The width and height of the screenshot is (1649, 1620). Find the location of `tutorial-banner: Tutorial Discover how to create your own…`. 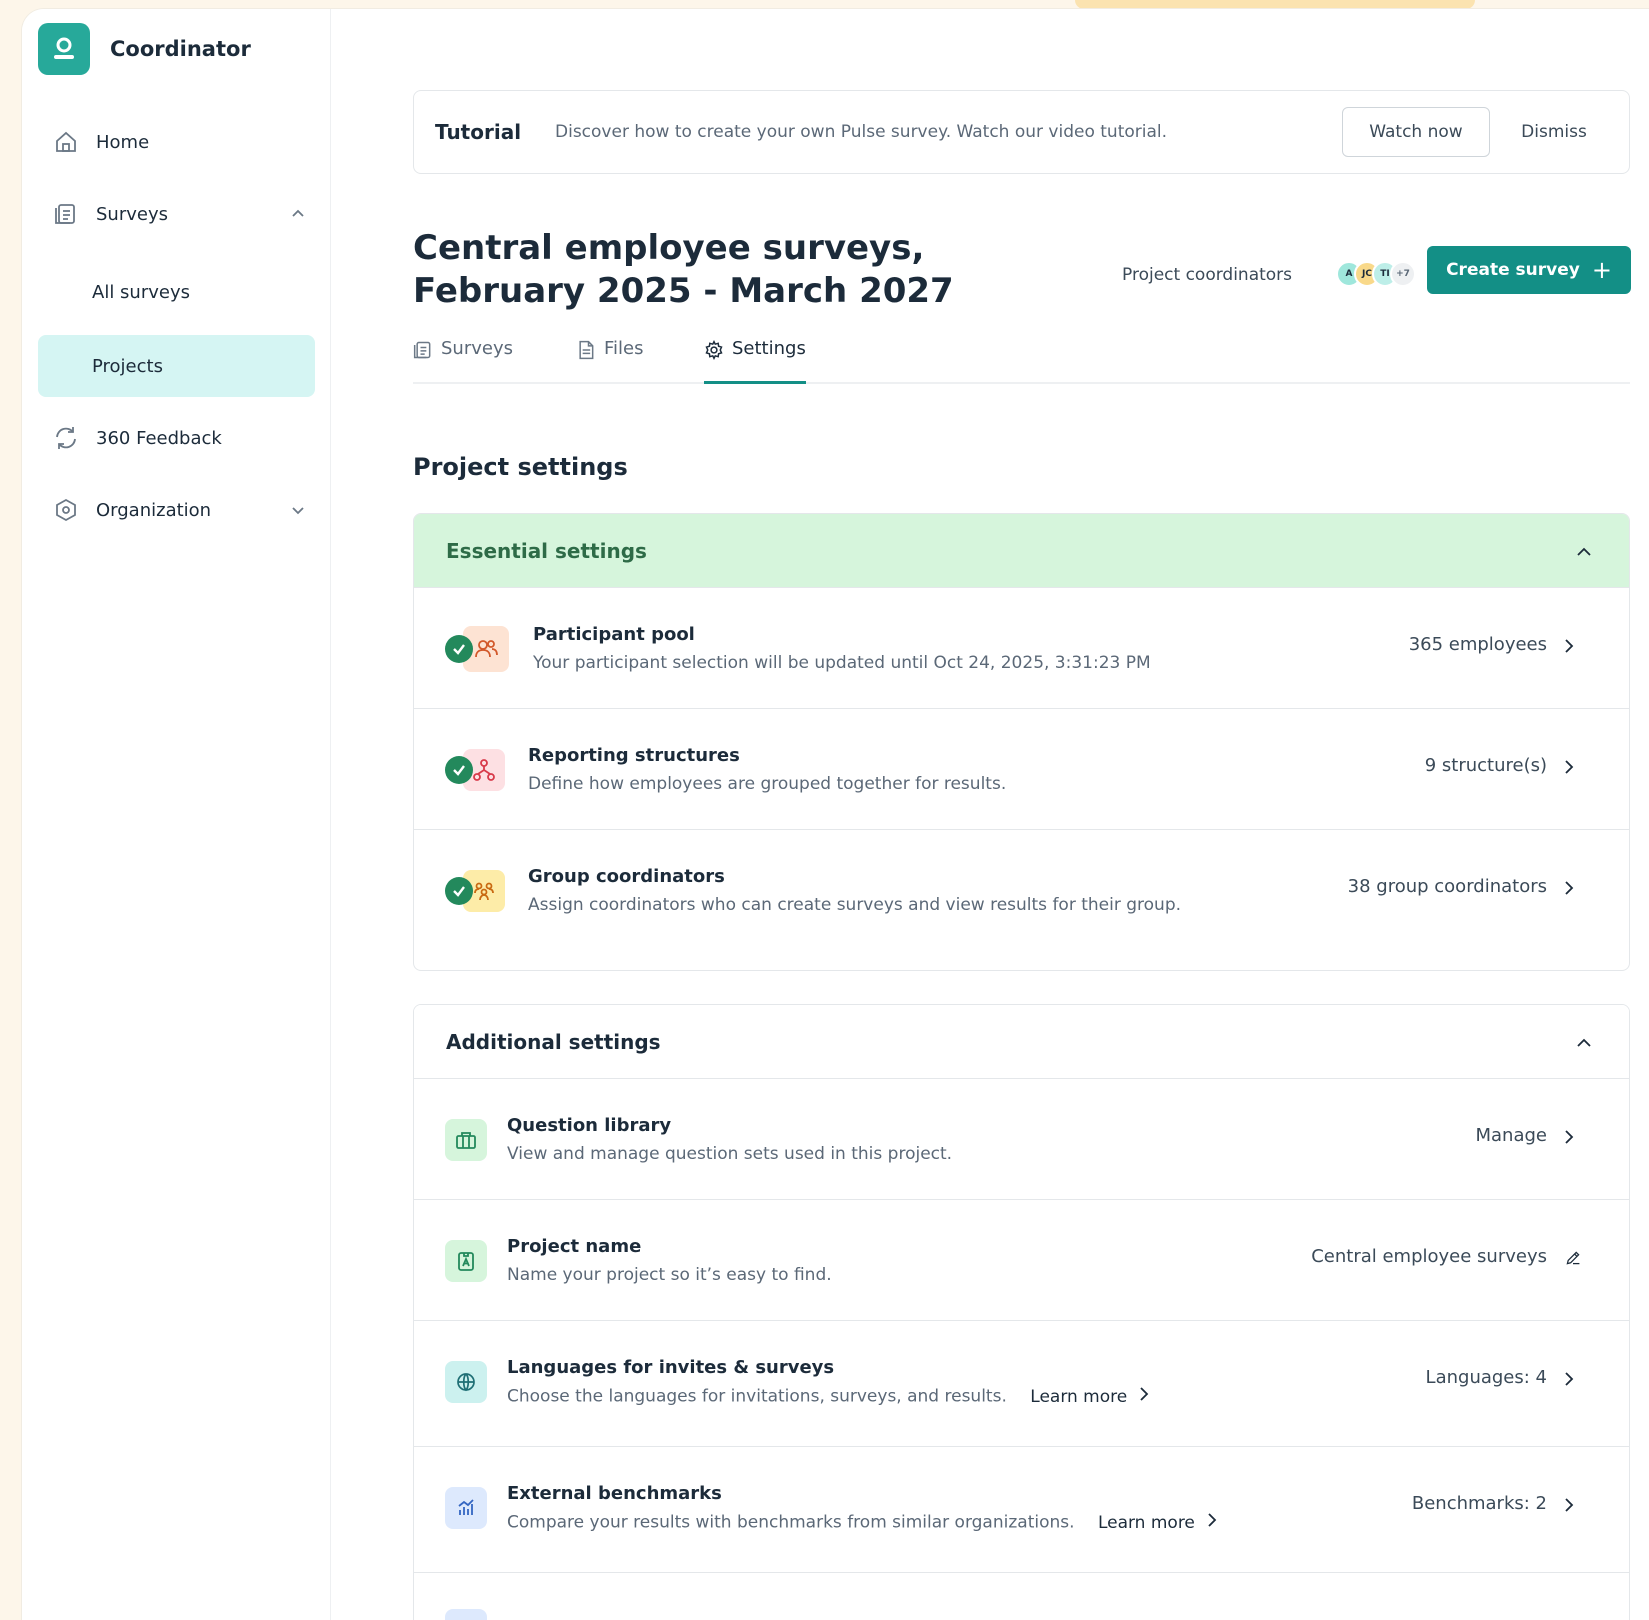

tutorial-banner: Tutorial Discover how to create your own… is located at coordinates (1021, 132).